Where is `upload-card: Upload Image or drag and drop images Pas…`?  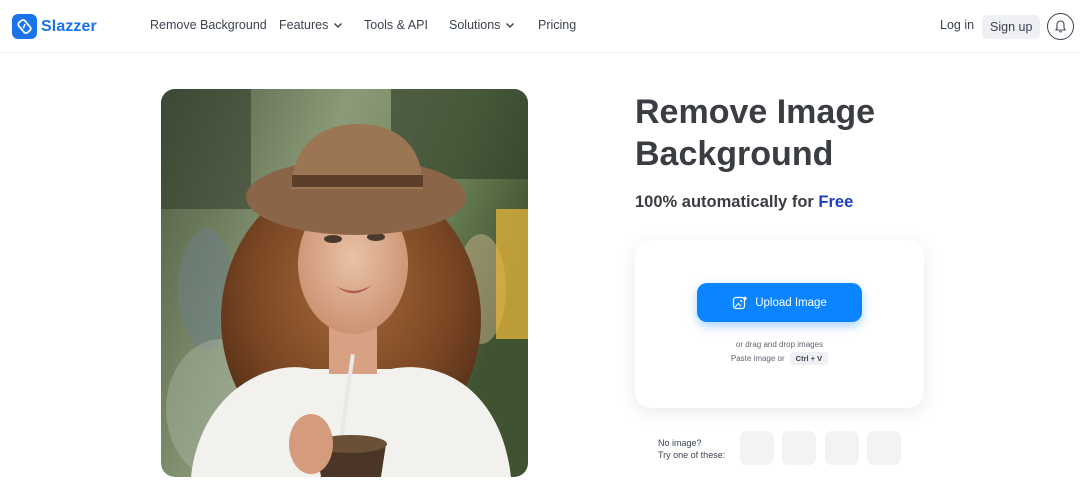 upload-card: Upload Image or drag and drop images Pas… is located at coordinates (779, 324).